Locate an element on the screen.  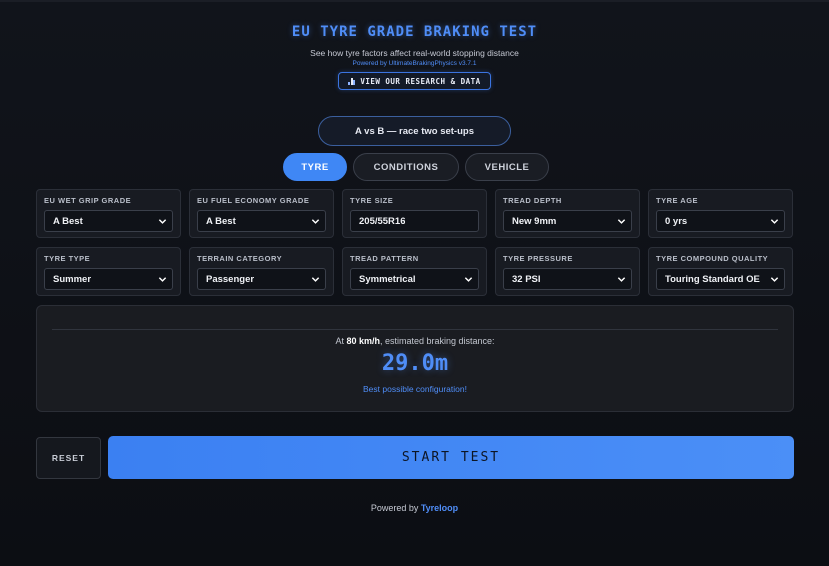
tab-tyre: TYRE is located at coordinates (315, 167).